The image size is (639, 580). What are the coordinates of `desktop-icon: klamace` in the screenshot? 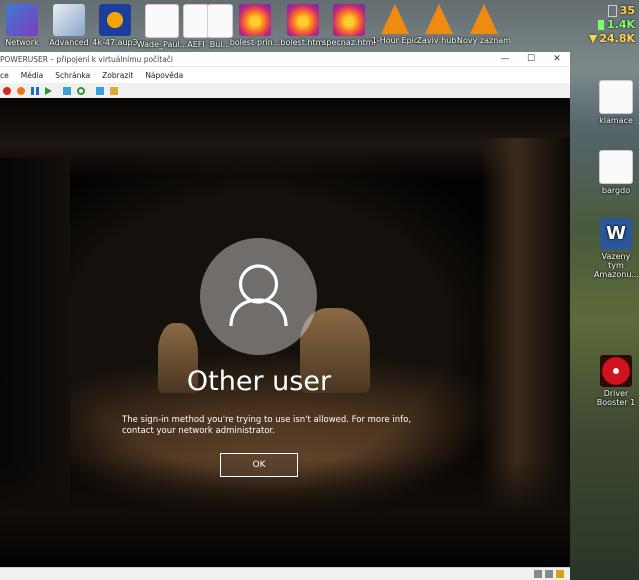 It's located at (616, 102).